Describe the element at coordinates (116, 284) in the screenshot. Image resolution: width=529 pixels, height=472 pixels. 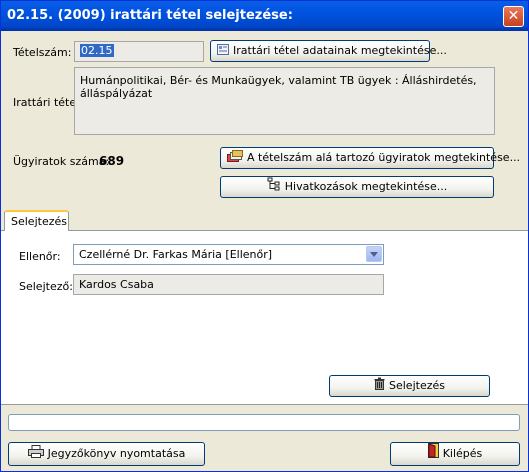
I see `disposer-value: Kardos Csaba` at that location.